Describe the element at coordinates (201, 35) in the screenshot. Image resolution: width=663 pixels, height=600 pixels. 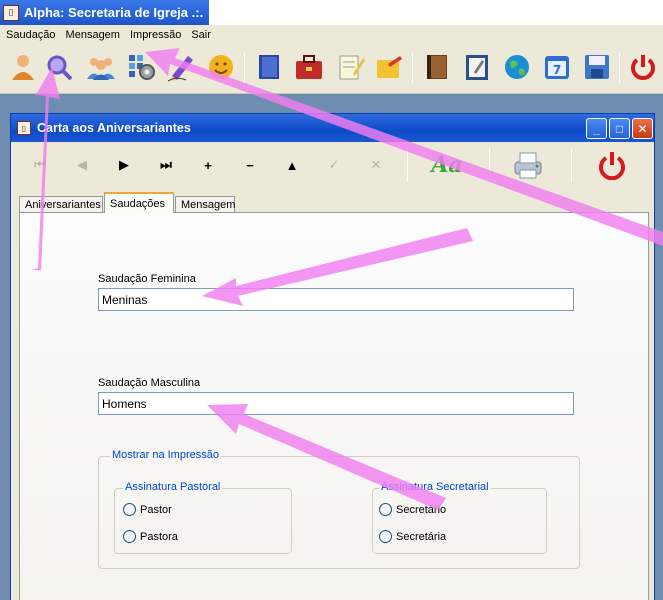
I see `menu-sair: Sair` at that location.